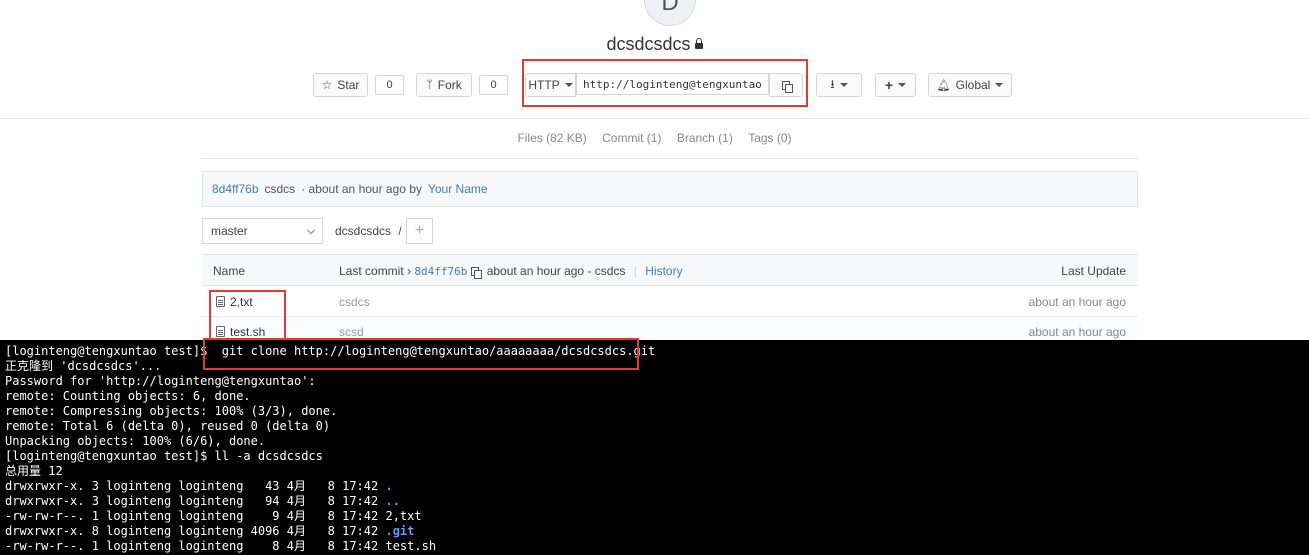 The image size is (1309, 555). I want to click on last-commit-label: Last commit ›, so click(375, 271).